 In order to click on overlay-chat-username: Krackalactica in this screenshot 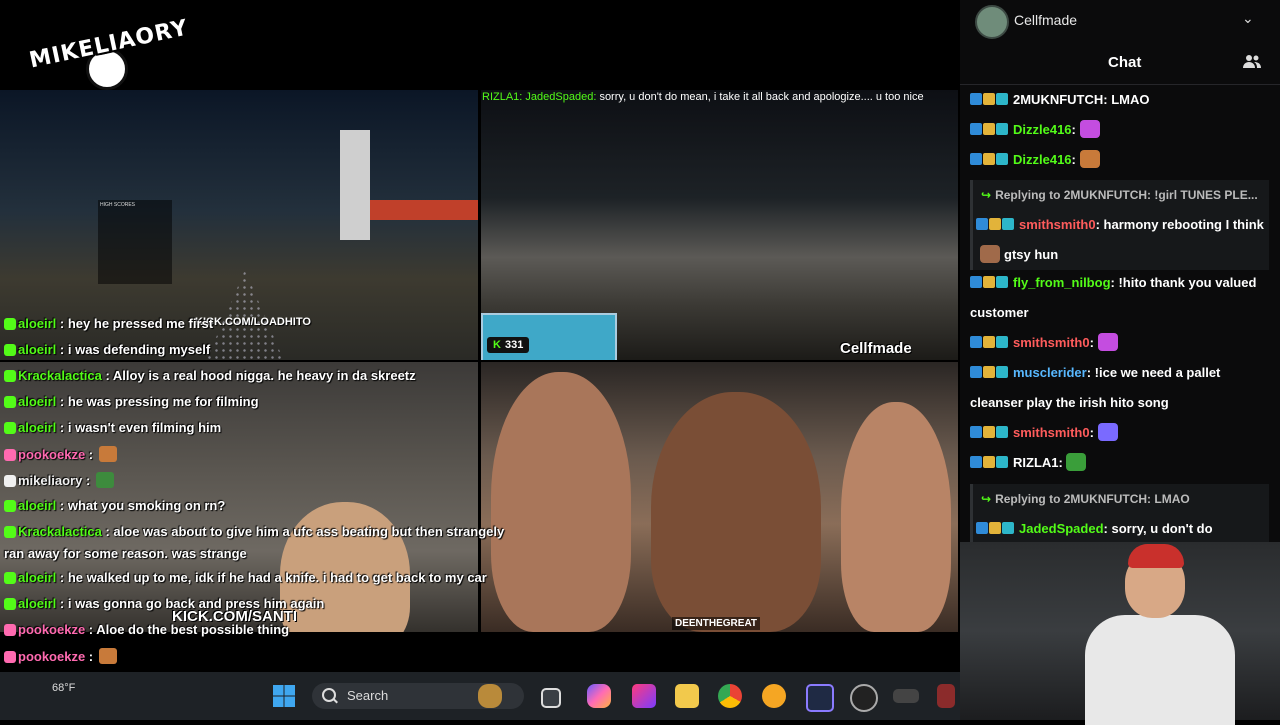, I will do `click(60, 531)`.